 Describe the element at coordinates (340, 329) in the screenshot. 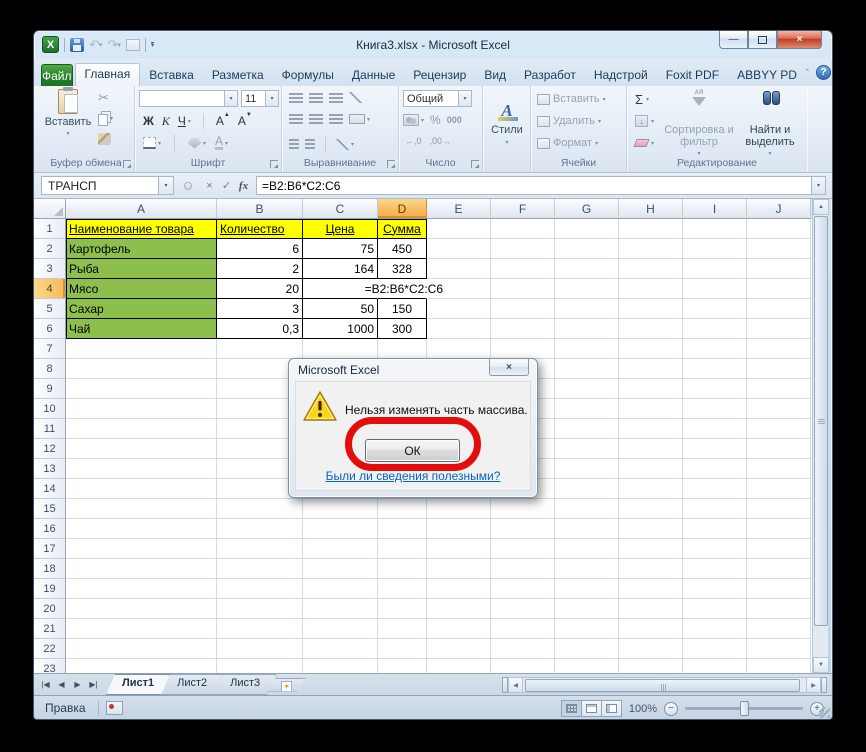

I see `cell-C6: 1000` at that location.